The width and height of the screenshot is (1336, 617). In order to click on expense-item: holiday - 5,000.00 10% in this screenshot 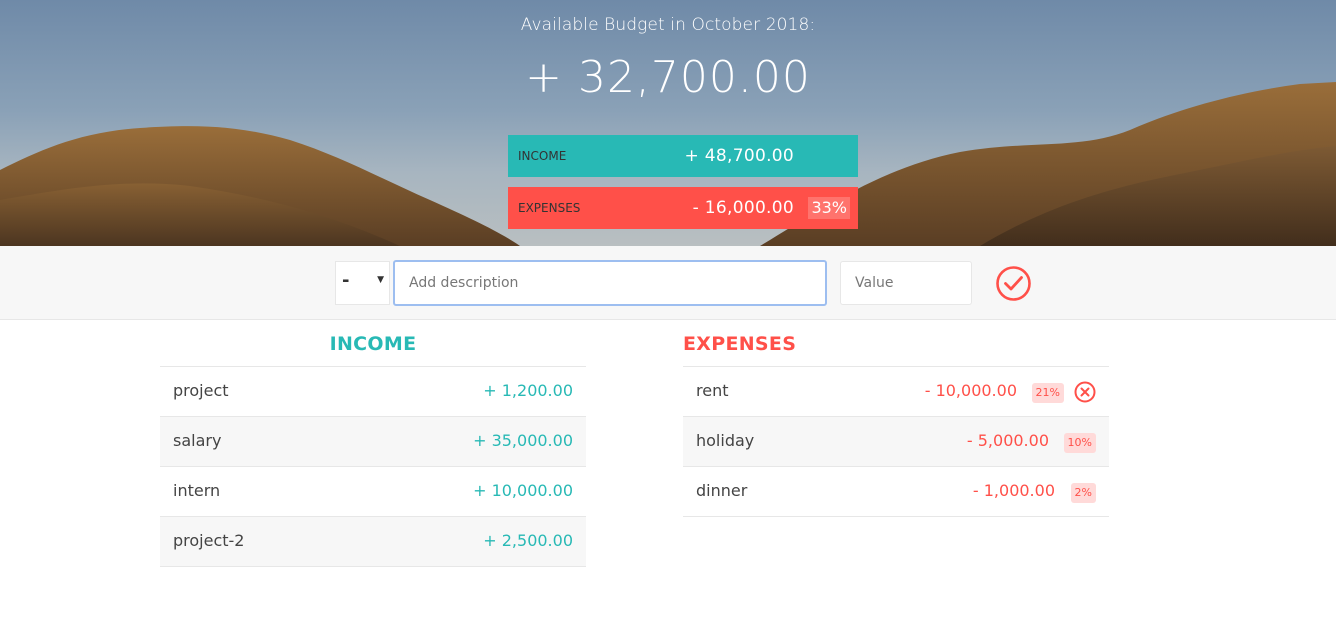, I will do `click(896, 442)`.